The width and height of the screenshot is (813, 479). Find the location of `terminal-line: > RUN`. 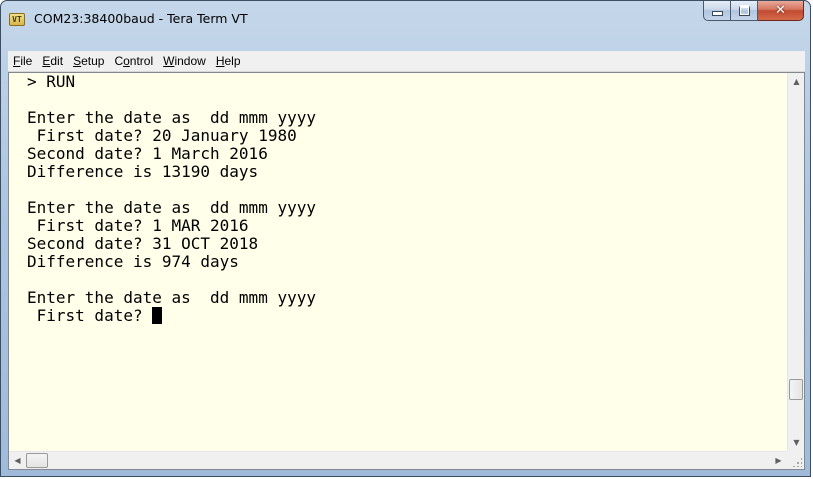

terminal-line: > RUN is located at coordinates (51, 82).